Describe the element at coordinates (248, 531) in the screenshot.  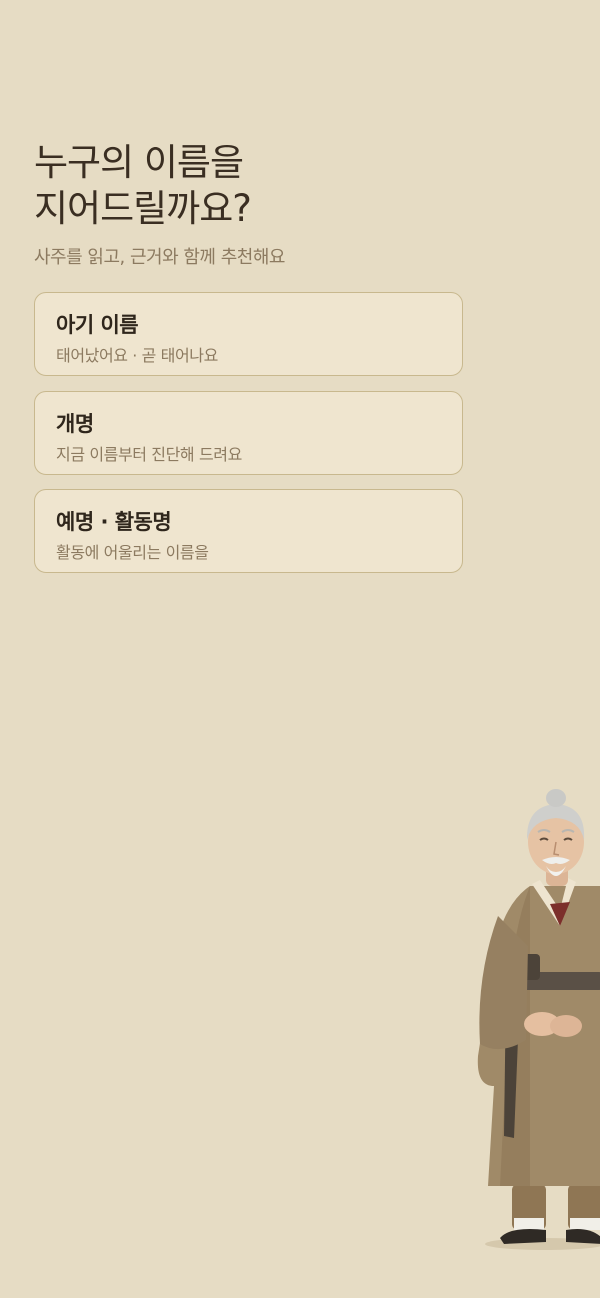
I see `option-stage-name-button: 예명 · 활동명 활동에 어울리는 이름을` at that location.